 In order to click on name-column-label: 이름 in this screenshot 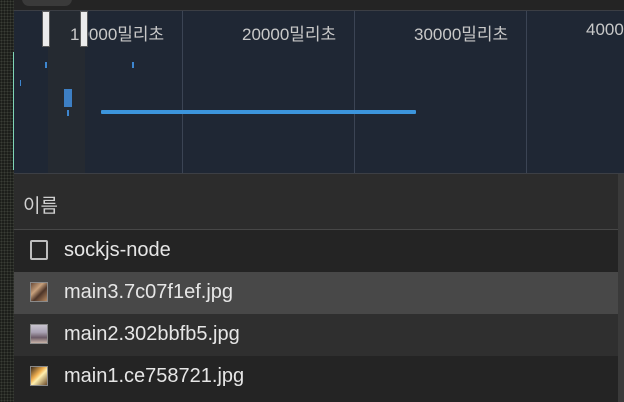, I will do `click(40, 206)`.